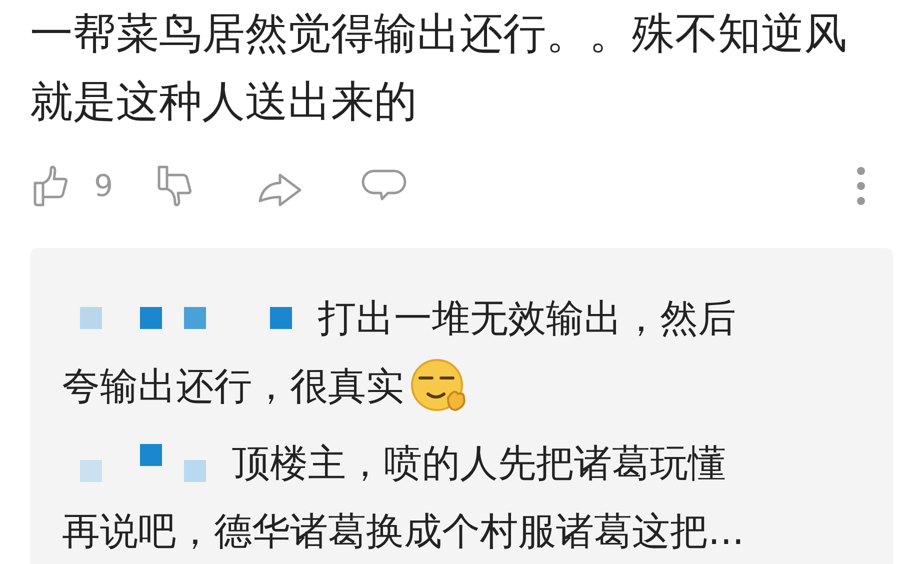 This screenshot has width=910, height=564. I want to click on reply-text: 夸输出还行，很真实, so click(233, 386).